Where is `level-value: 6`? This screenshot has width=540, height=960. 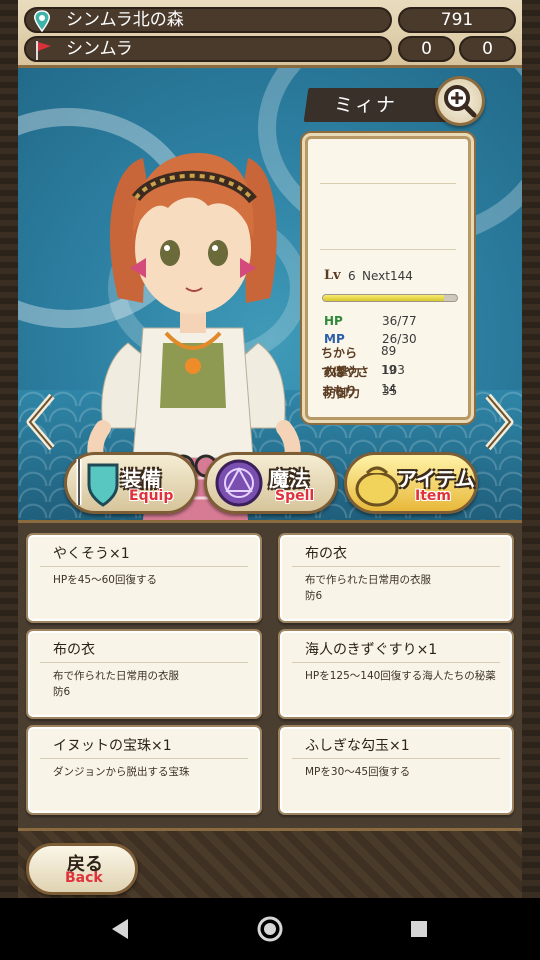 level-value: 6 is located at coordinates (352, 276).